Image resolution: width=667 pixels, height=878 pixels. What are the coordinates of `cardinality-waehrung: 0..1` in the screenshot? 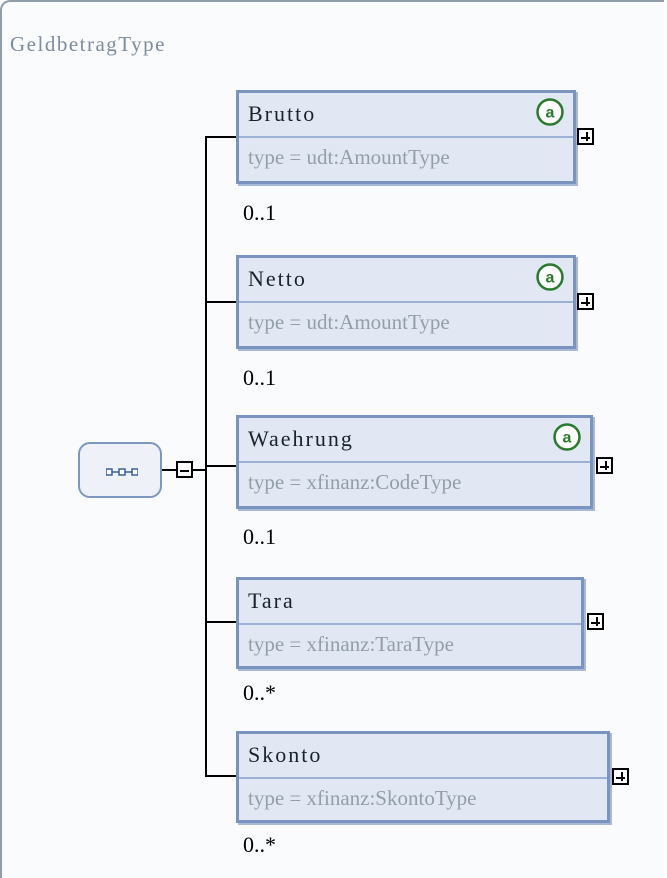 It's located at (259, 536).